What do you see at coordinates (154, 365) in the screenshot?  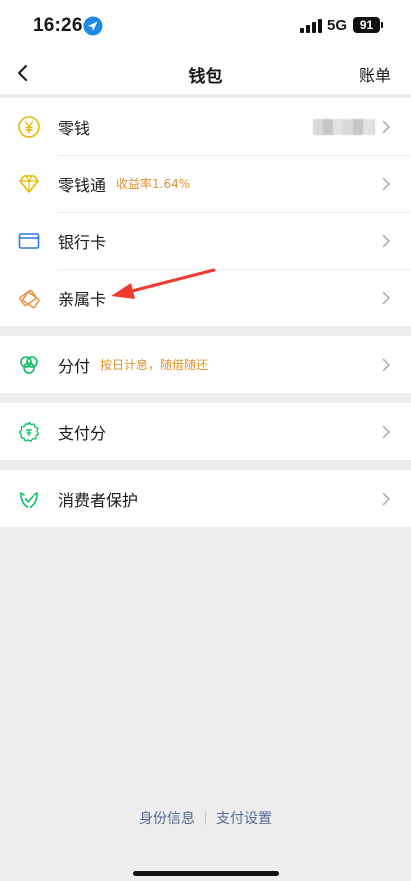 I see `fenfu-tag: 按日计息，随借随还` at bounding box center [154, 365].